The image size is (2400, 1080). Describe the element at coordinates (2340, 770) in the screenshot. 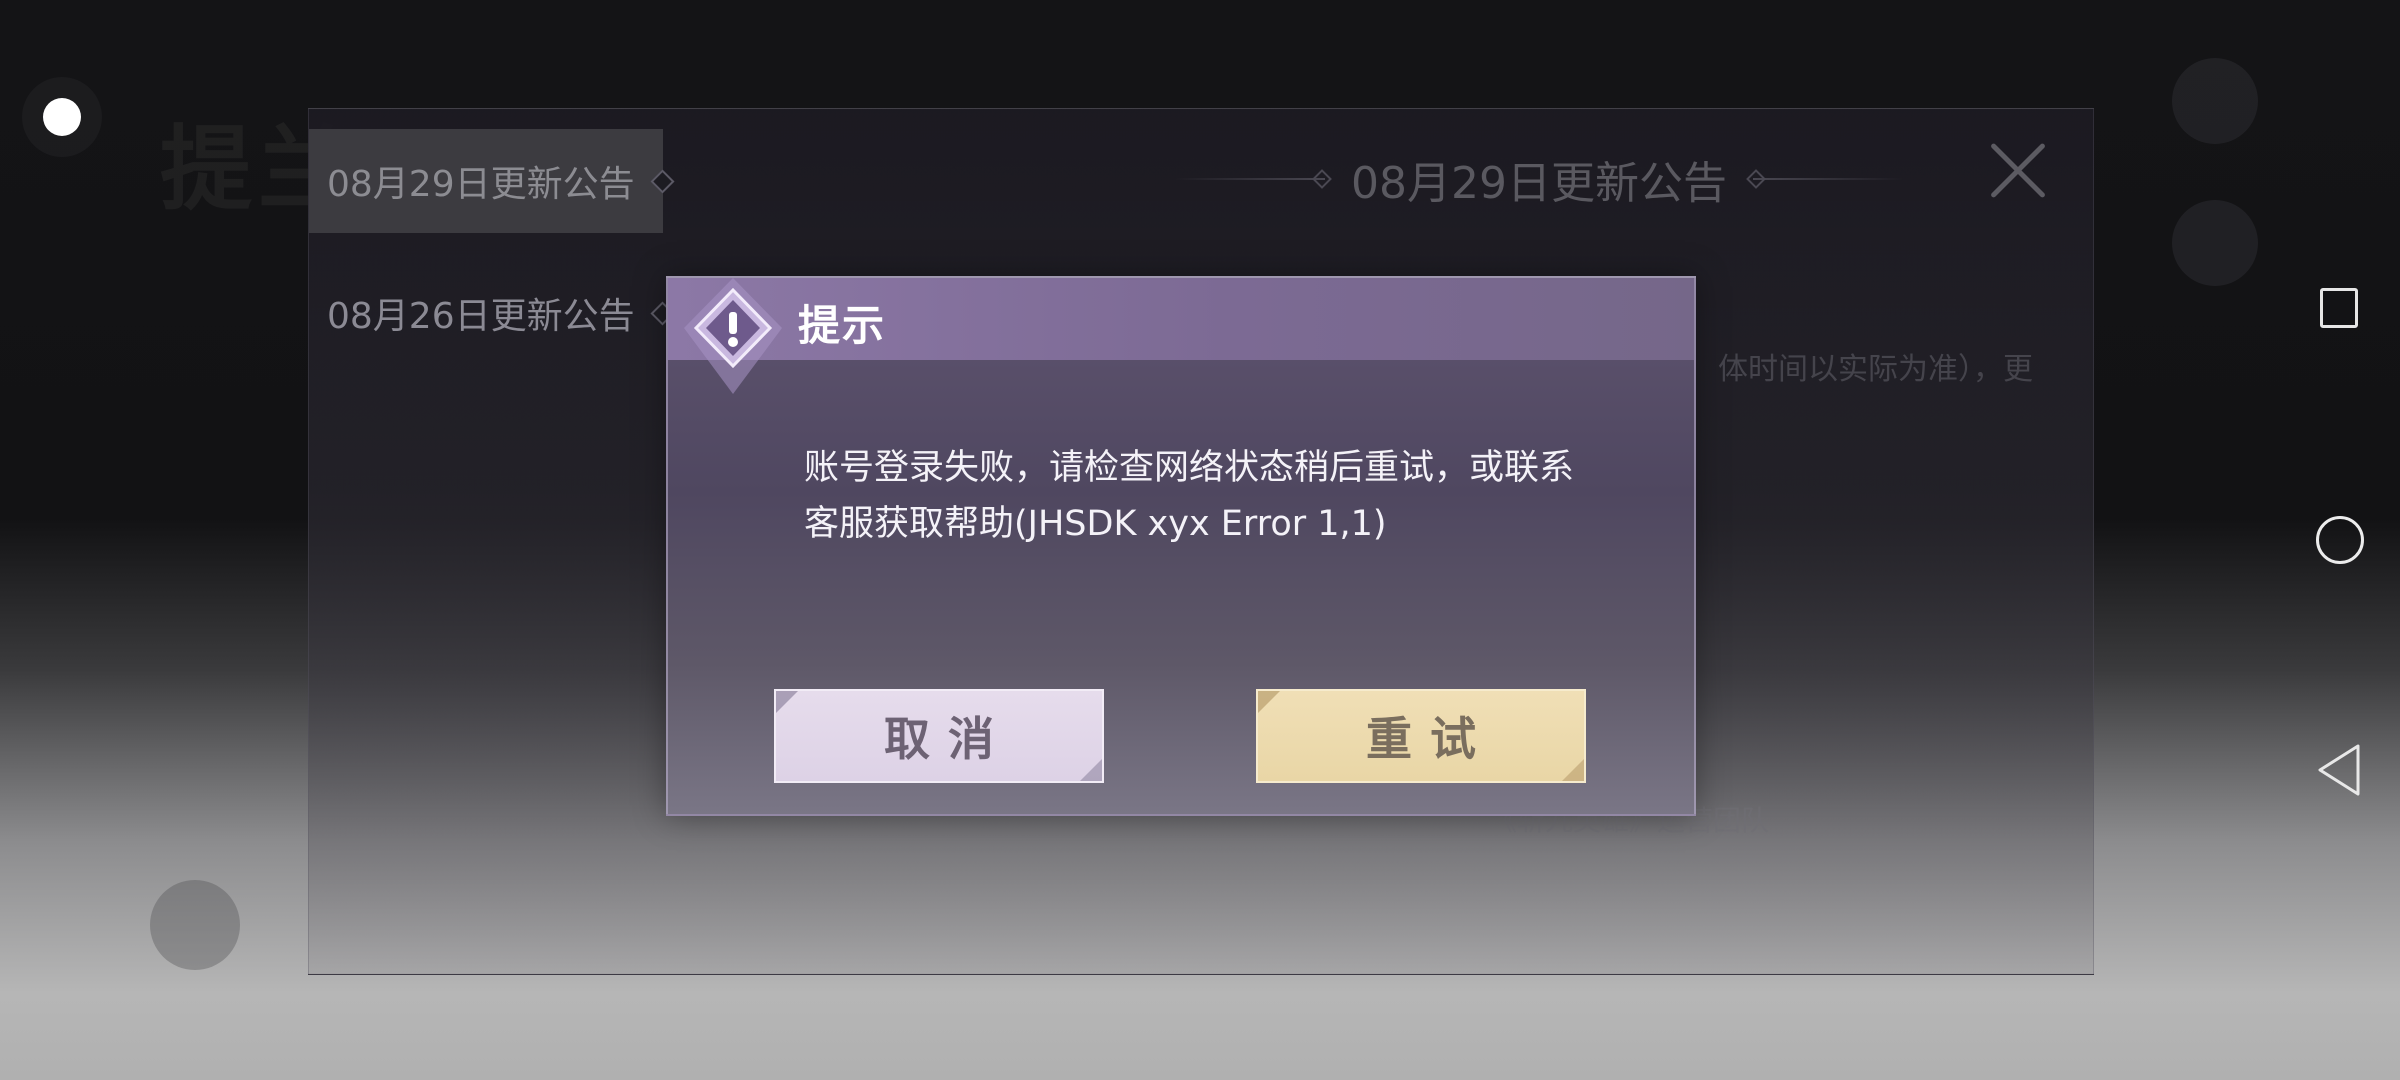

I see `back-triangle-icon` at that location.